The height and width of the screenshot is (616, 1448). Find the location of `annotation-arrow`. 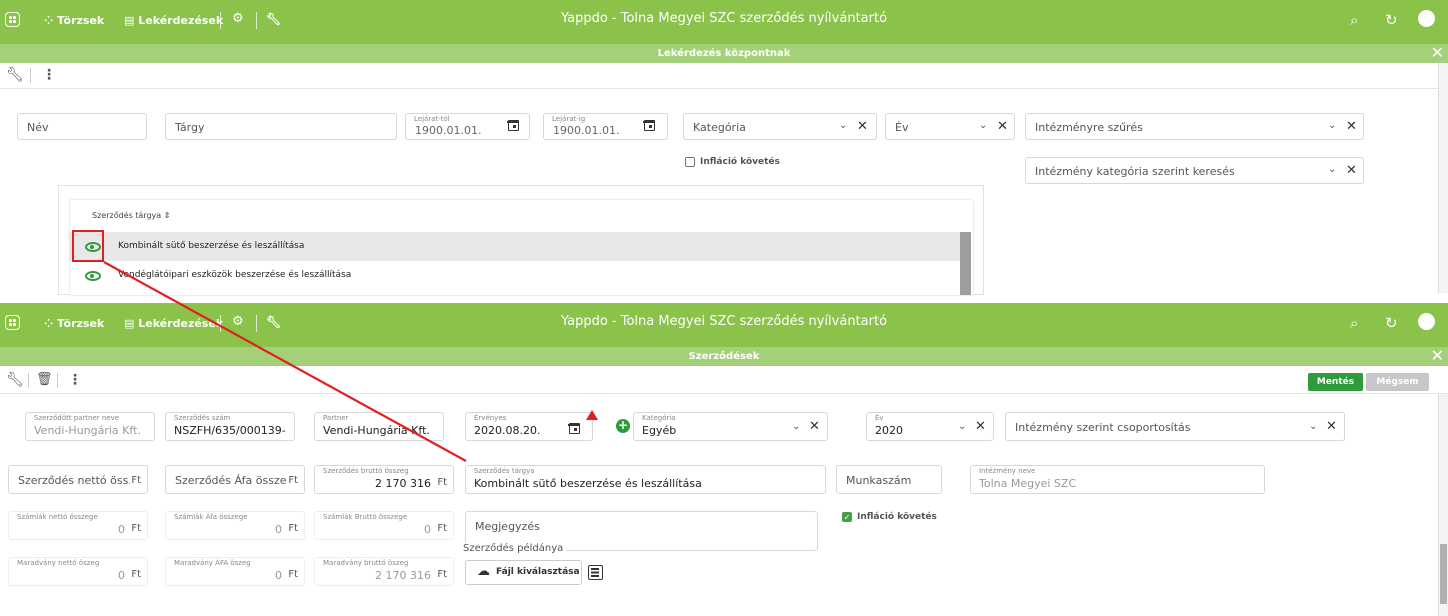

annotation-arrow is located at coordinates (285, 361).